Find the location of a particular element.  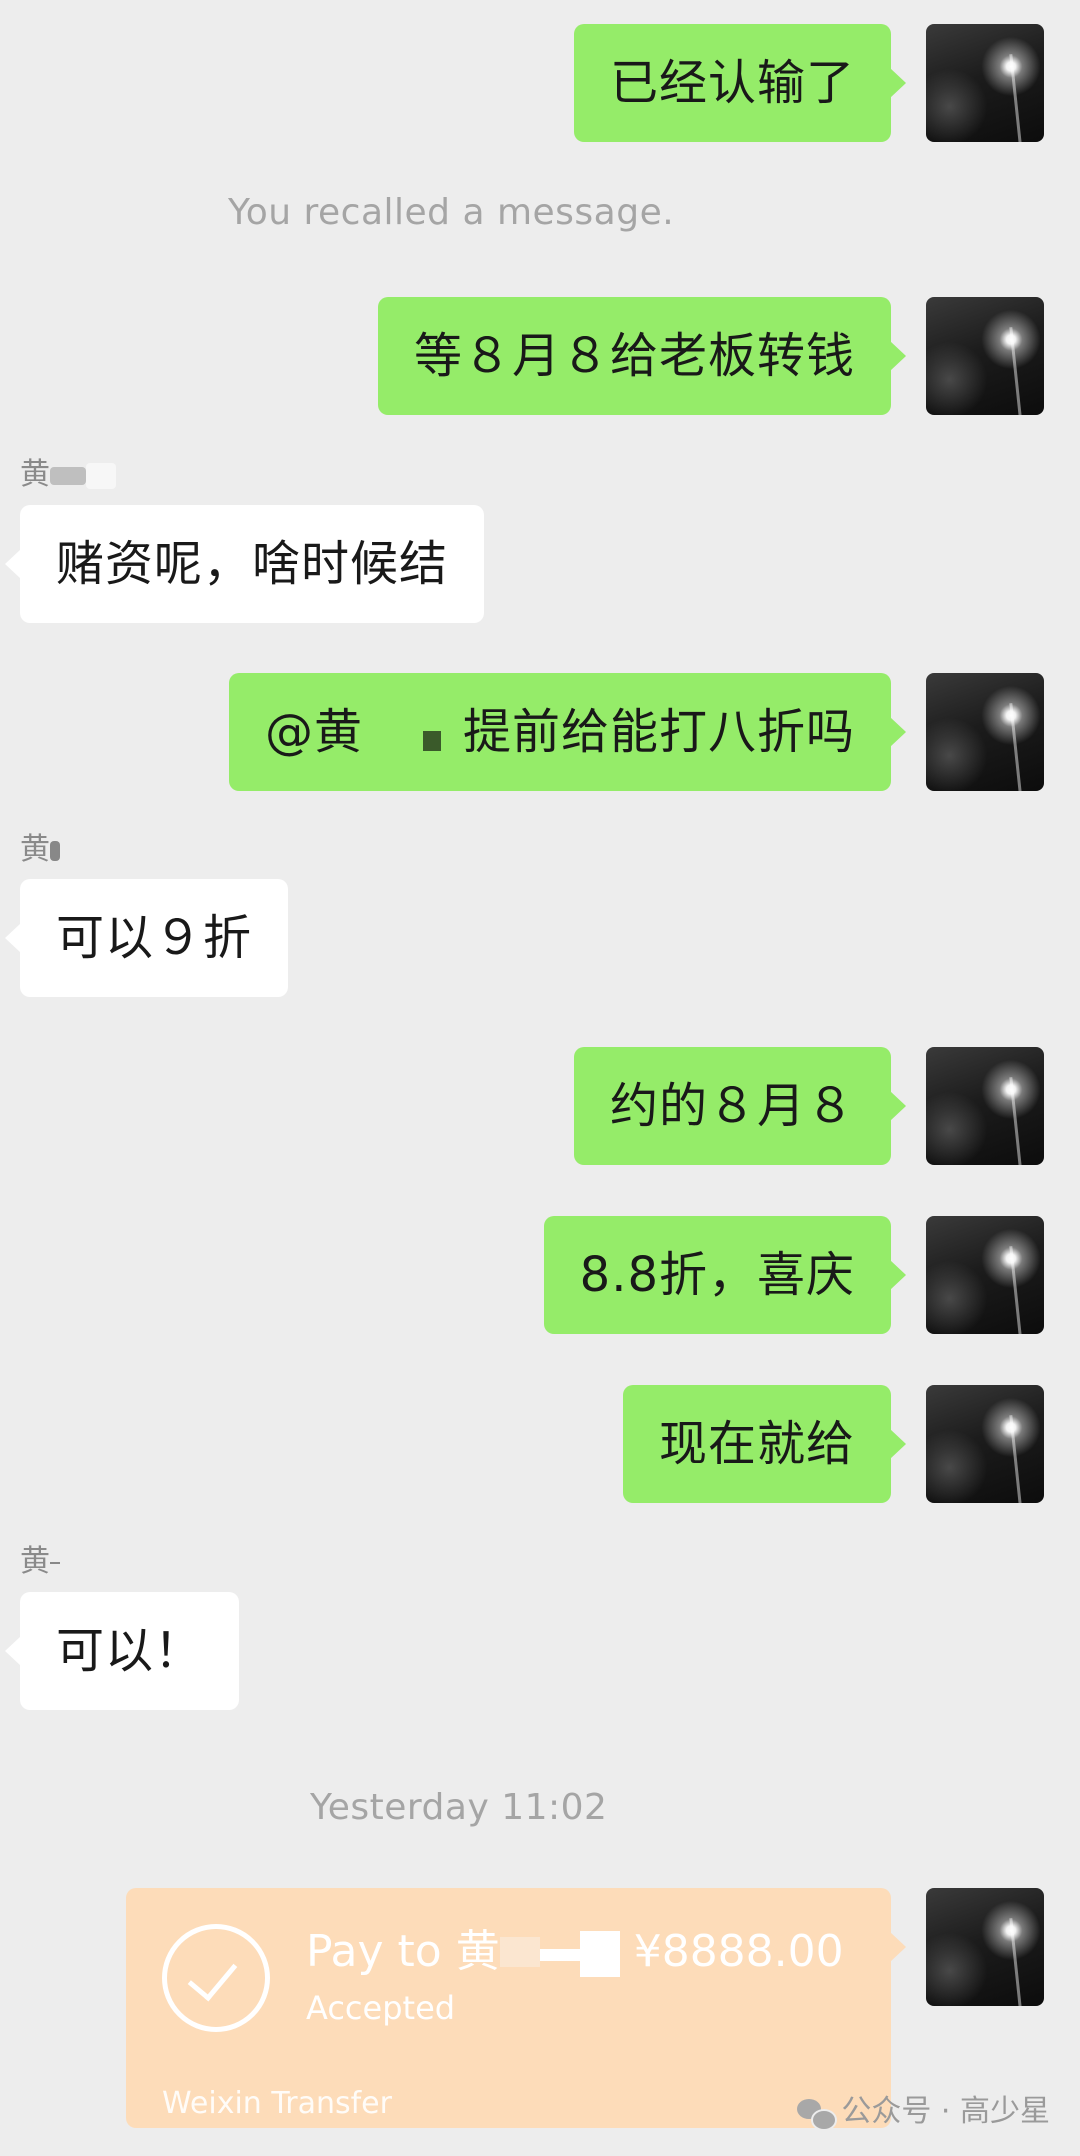

my-message-bubble: 8.8折，喜庆 is located at coordinates (725, 1275).